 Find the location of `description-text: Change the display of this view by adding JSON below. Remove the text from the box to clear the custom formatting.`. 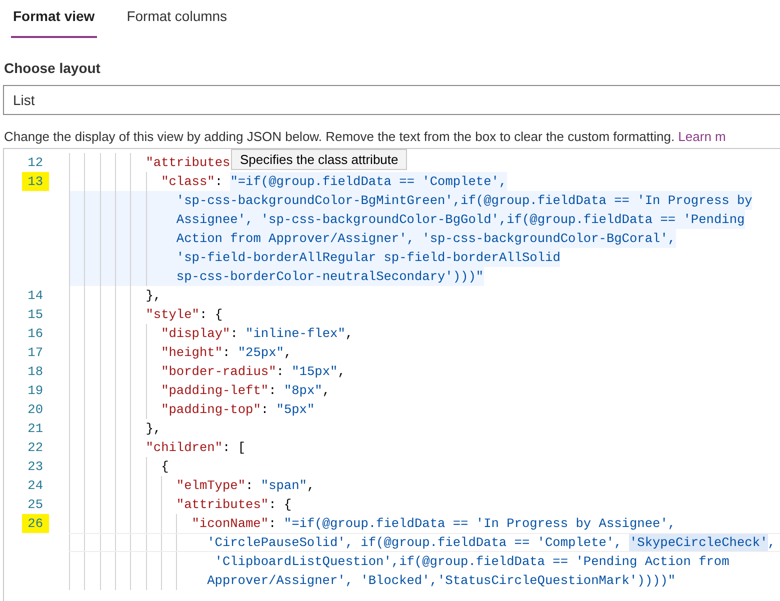

description-text: Change the display of this view by adding JSON below. Remove the text from the box to clear the custom formatting. is located at coordinates (340, 136).